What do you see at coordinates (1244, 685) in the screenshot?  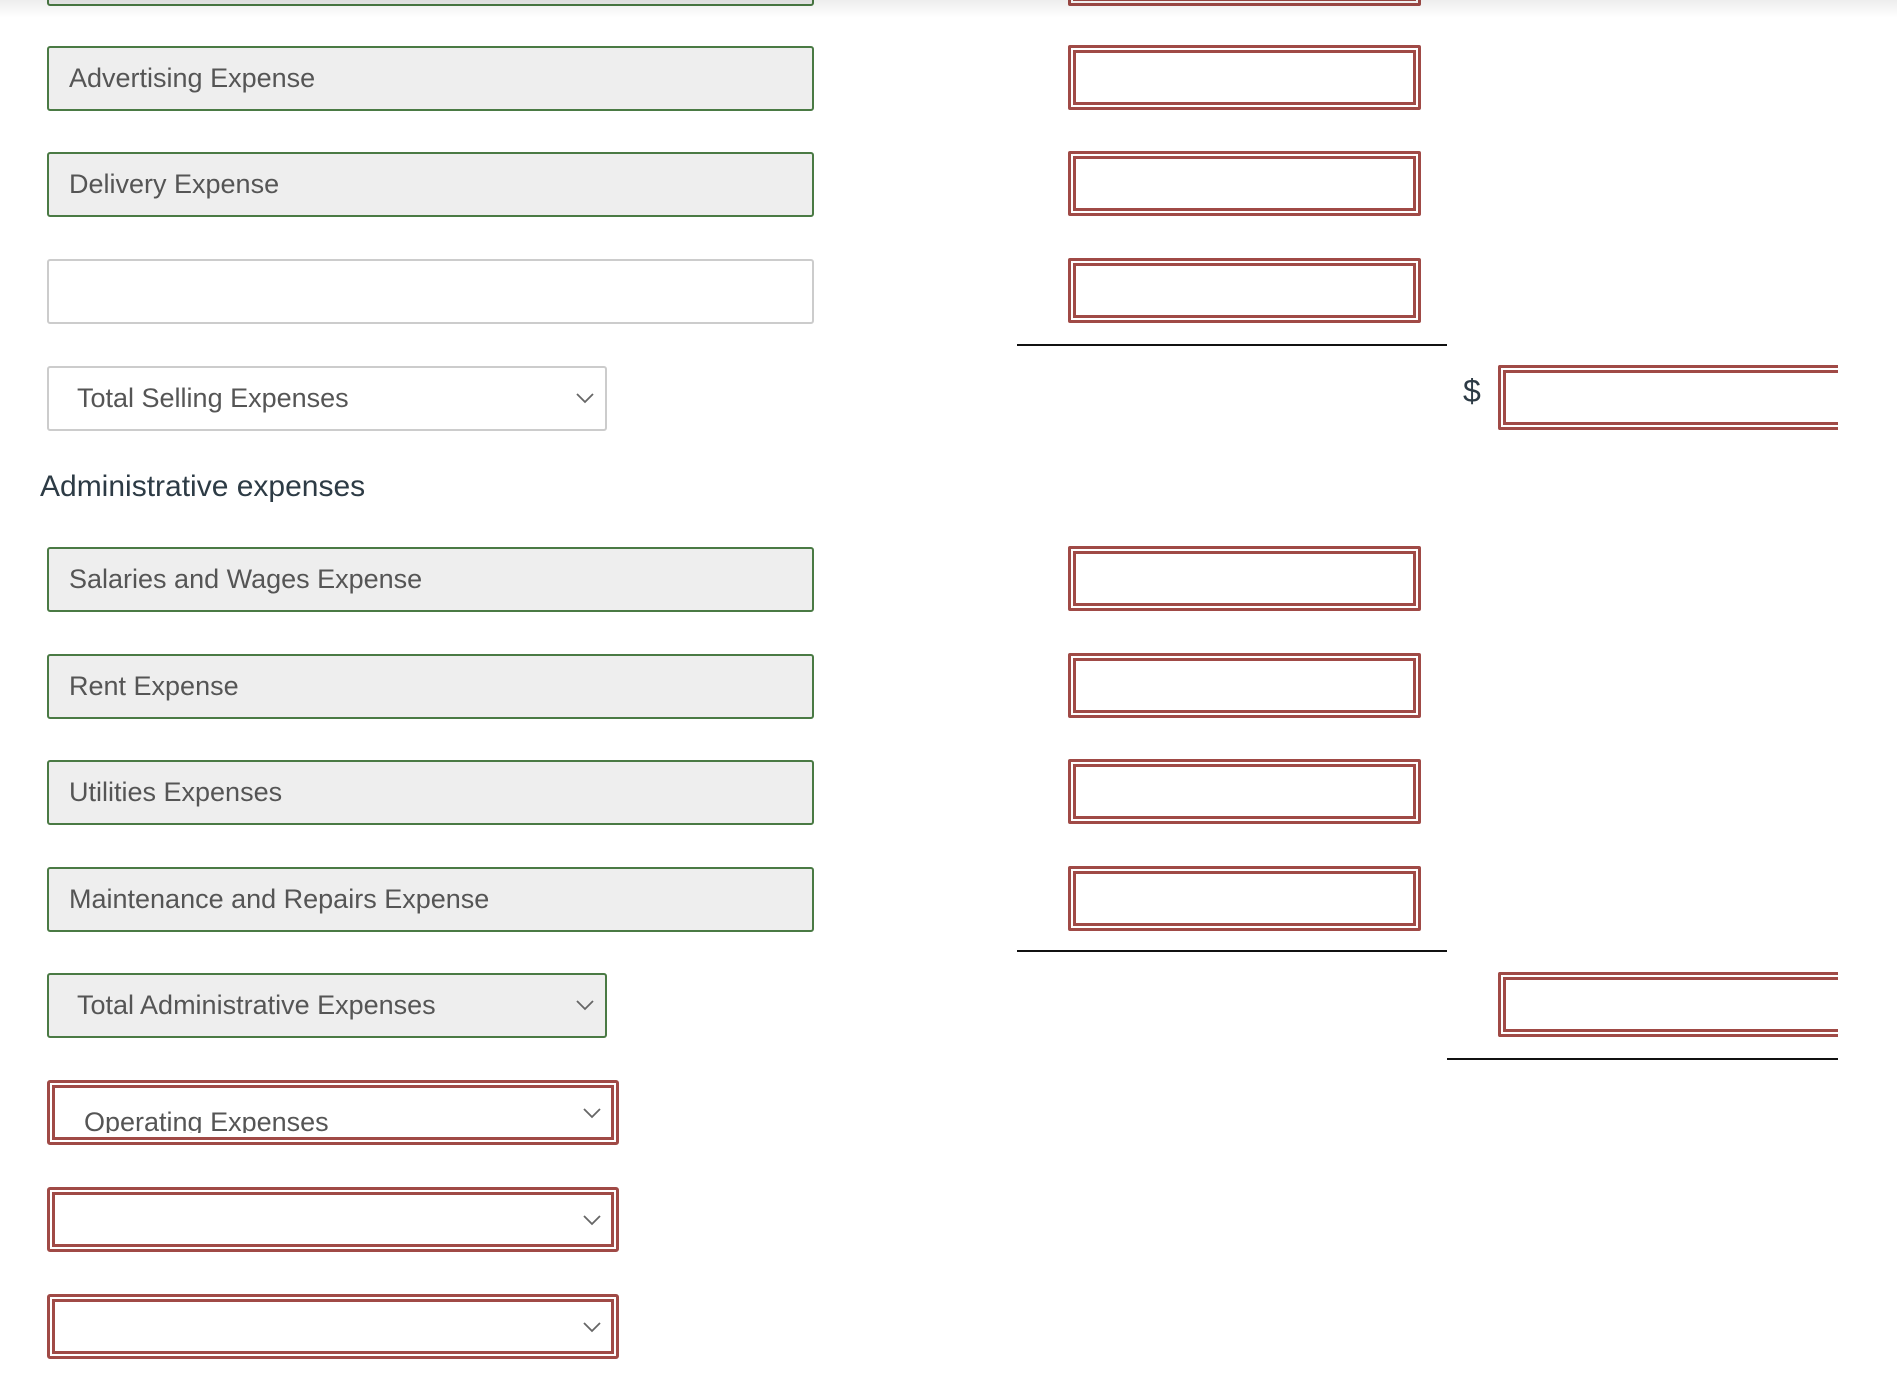 I see `amount-input-rent` at bounding box center [1244, 685].